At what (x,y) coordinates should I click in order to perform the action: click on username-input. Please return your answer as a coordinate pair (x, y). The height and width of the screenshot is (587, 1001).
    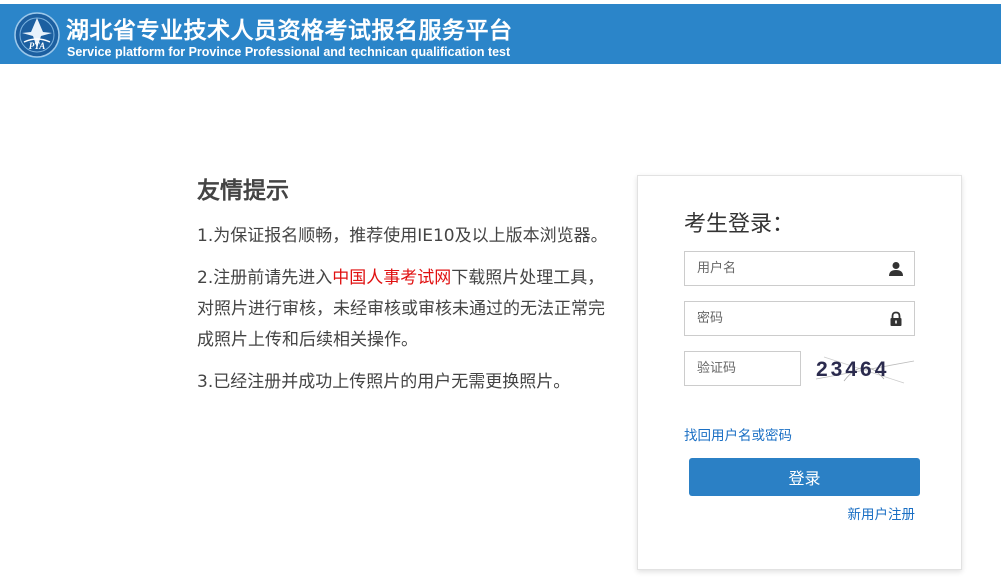
    Looking at the image, I should click on (799, 268).